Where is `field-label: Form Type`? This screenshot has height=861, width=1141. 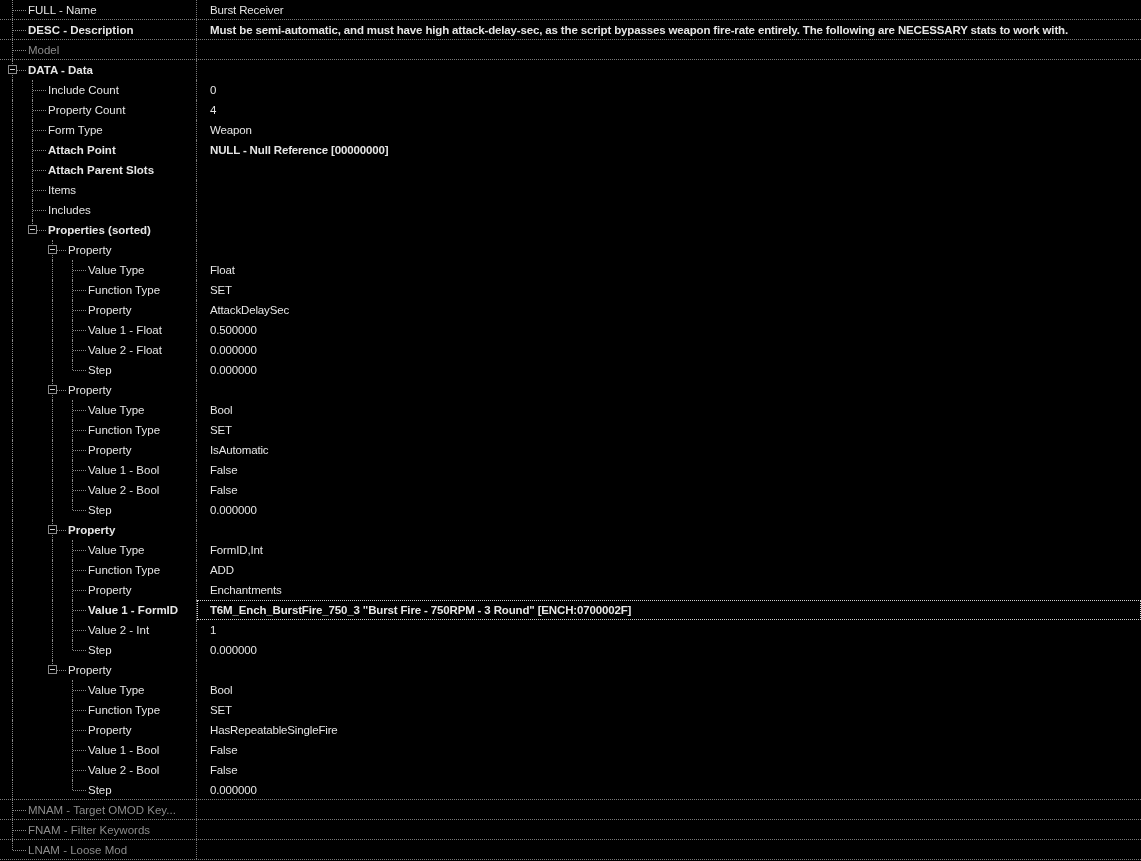
field-label: Form Type is located at coordinates (71, 130).